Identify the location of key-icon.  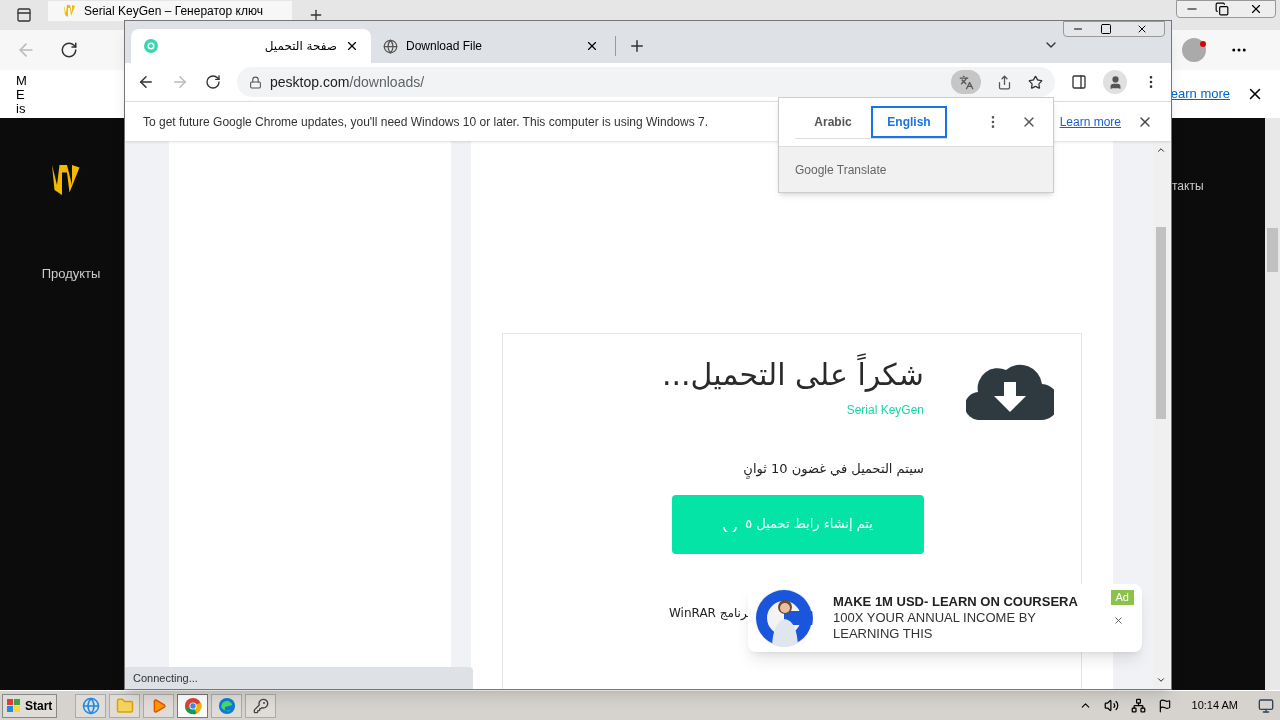
(260, 705).